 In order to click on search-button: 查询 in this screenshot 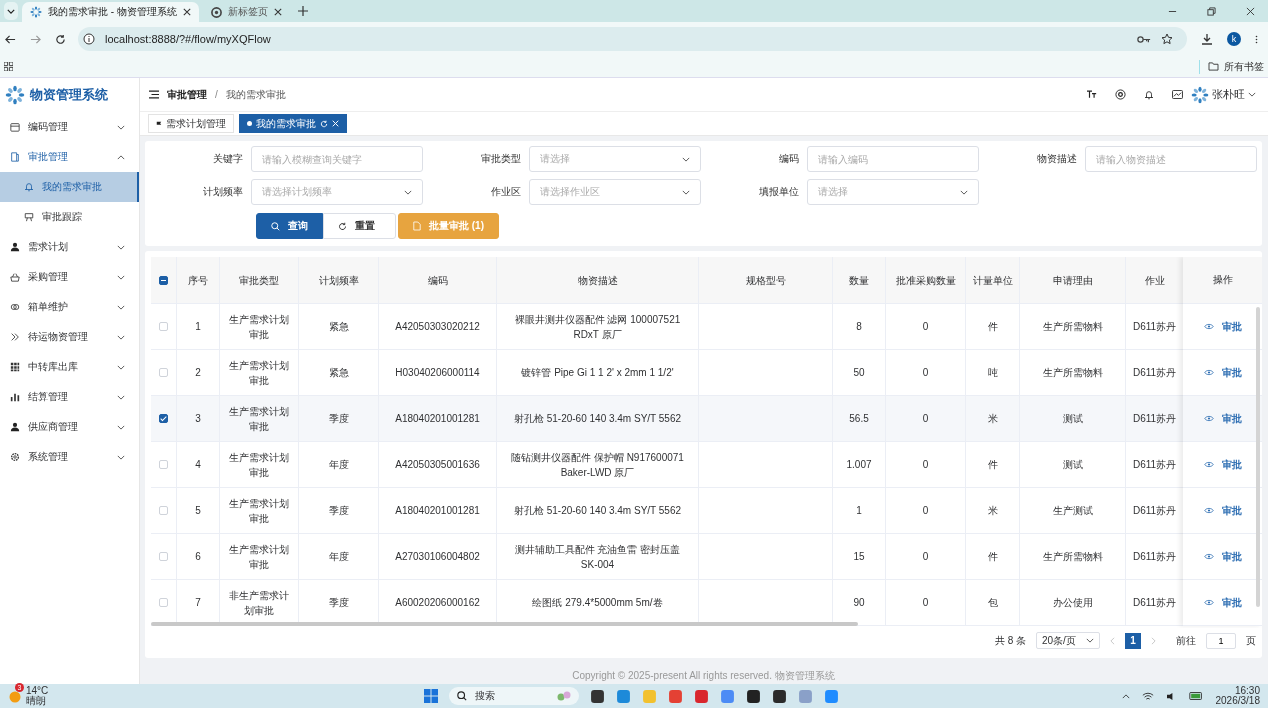, I will do `click(289, 226)`.